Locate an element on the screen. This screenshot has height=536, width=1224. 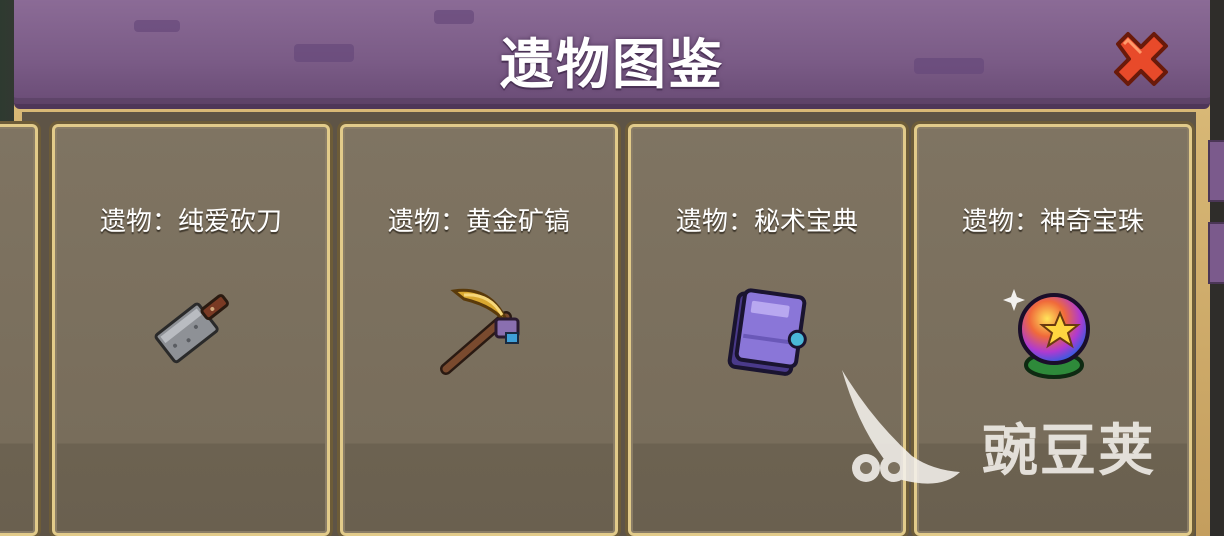
watermark-text: 豌豆荚 is located at coordinates (1069, 451).